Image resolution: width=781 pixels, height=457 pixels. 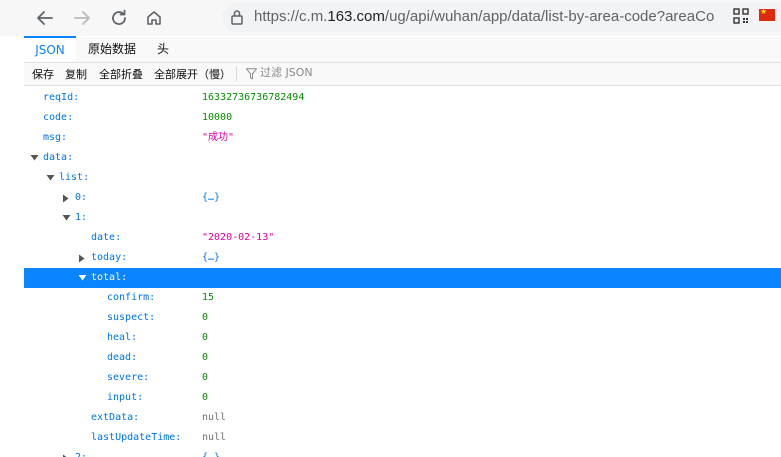 What do you see at coordinates (402, 178) in the screenshot?
I see `tree-row: list:` at bounding box center [402, 178].